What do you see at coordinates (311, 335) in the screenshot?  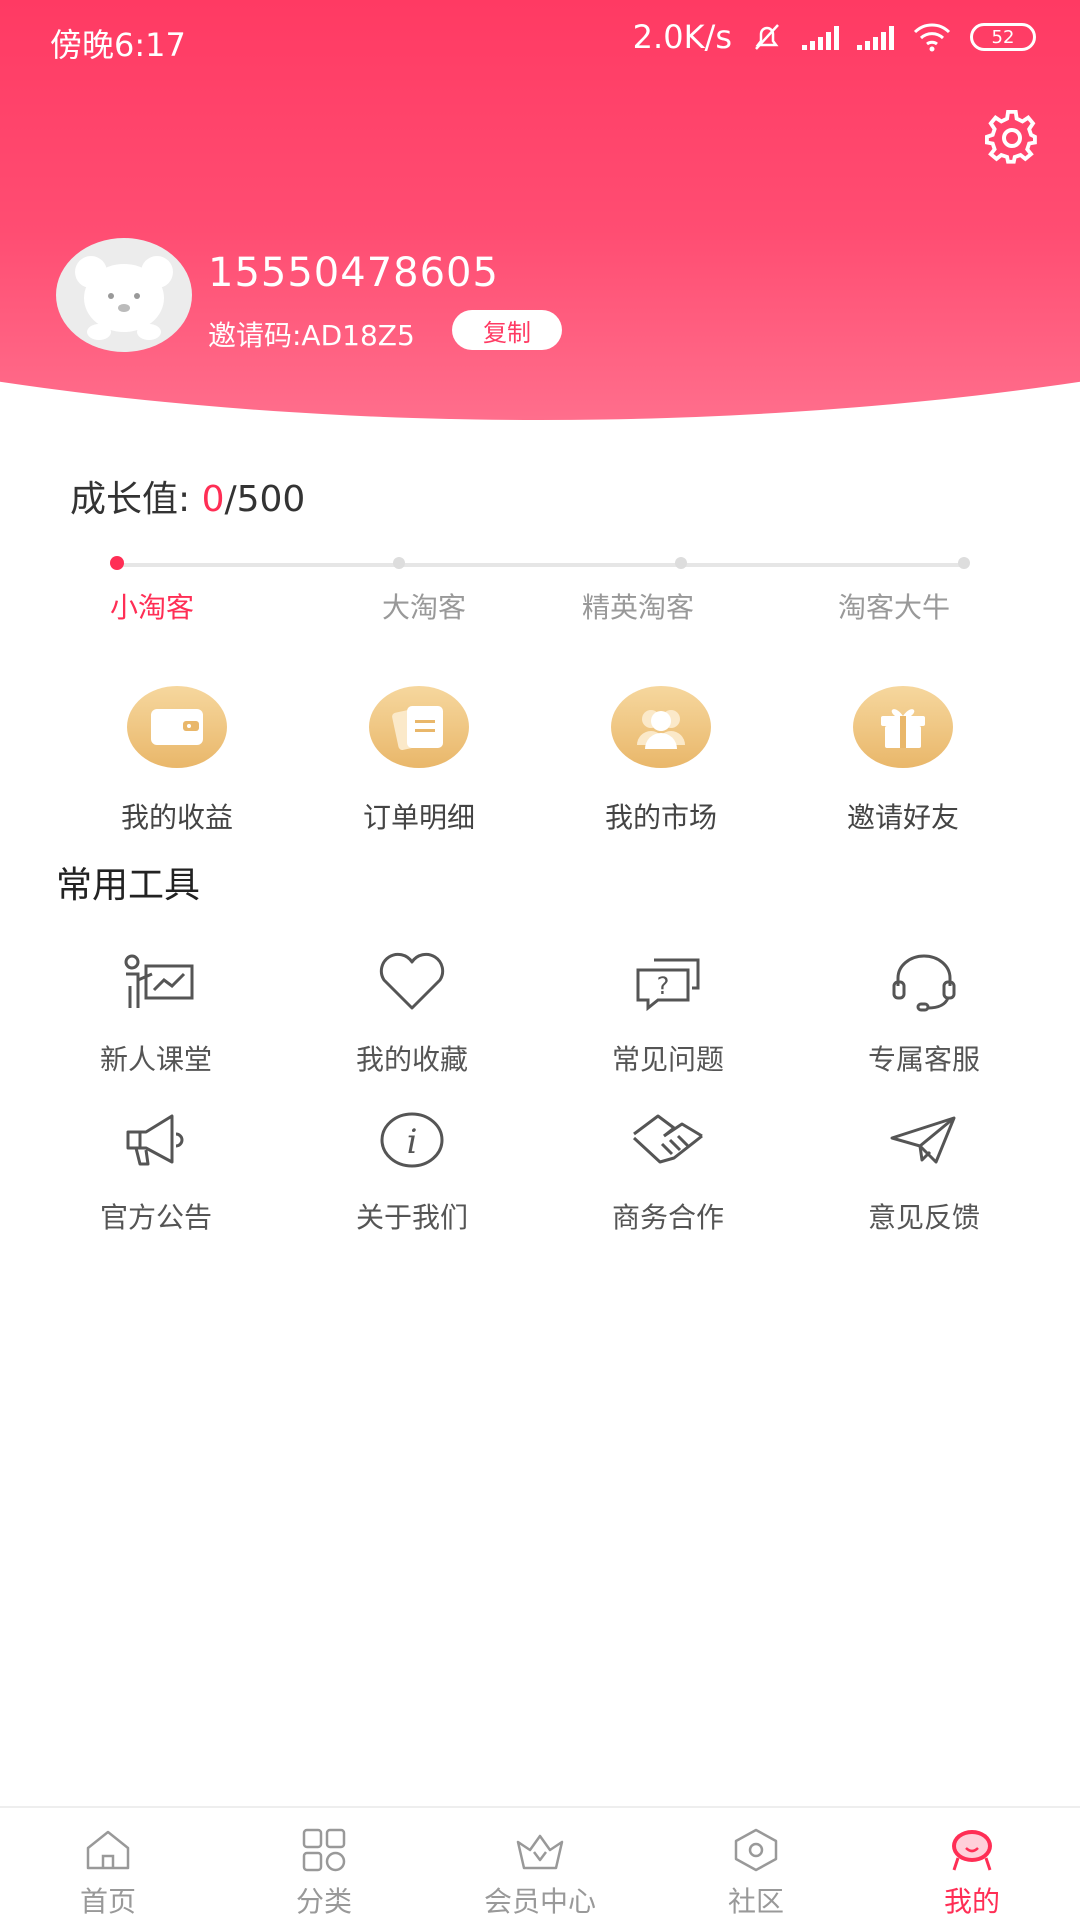 I see `invite-code: 邀请码:AD18Z5` at bounding box center [311, 335].